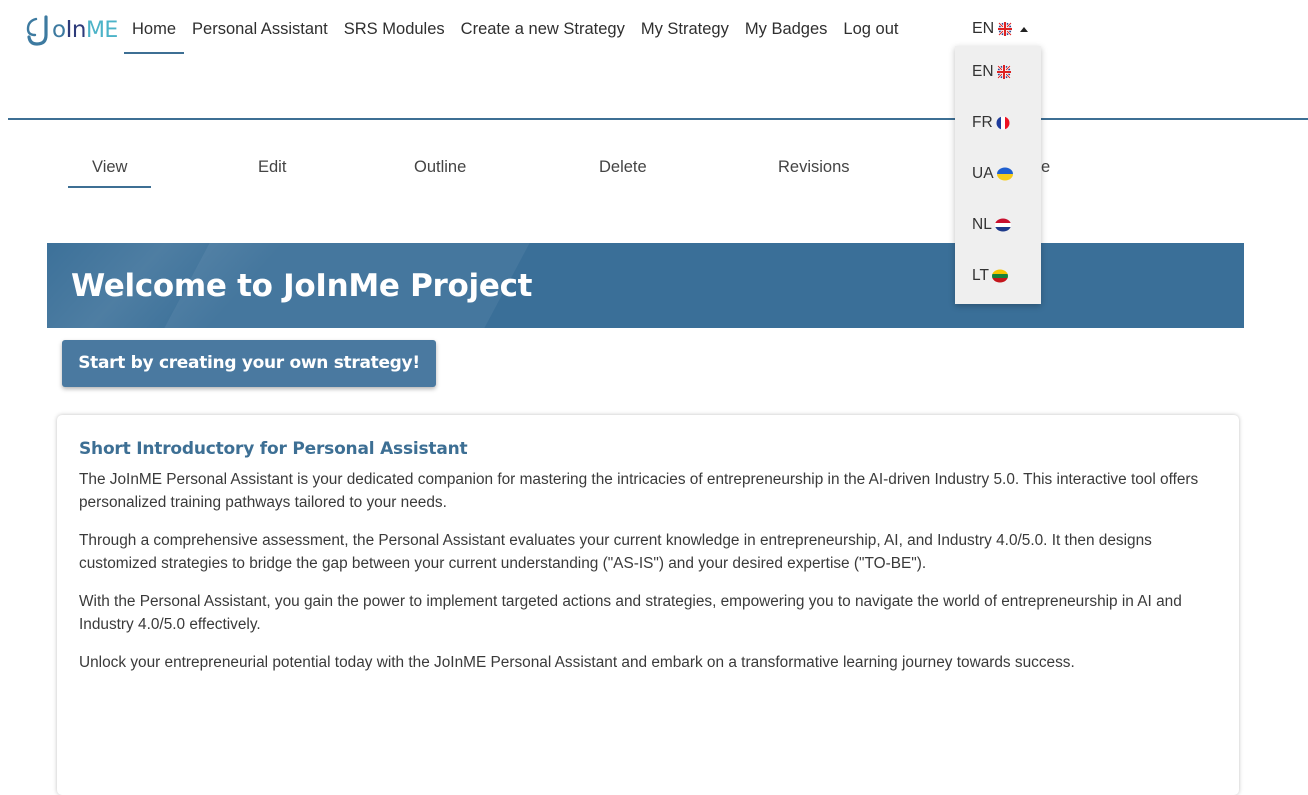 The width and height of the screenshot is (1308, 795). I want to click on ukraine-flag-icon, so click(1004, 174).